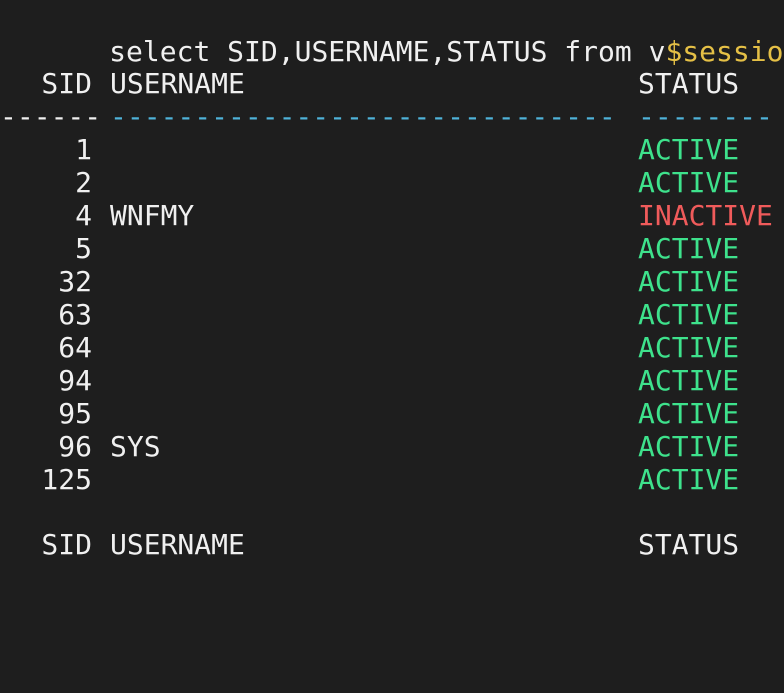 The width and height of the screenshot is (784, 693). I want to click on cell-username: WNFMY, so click(152, 215).